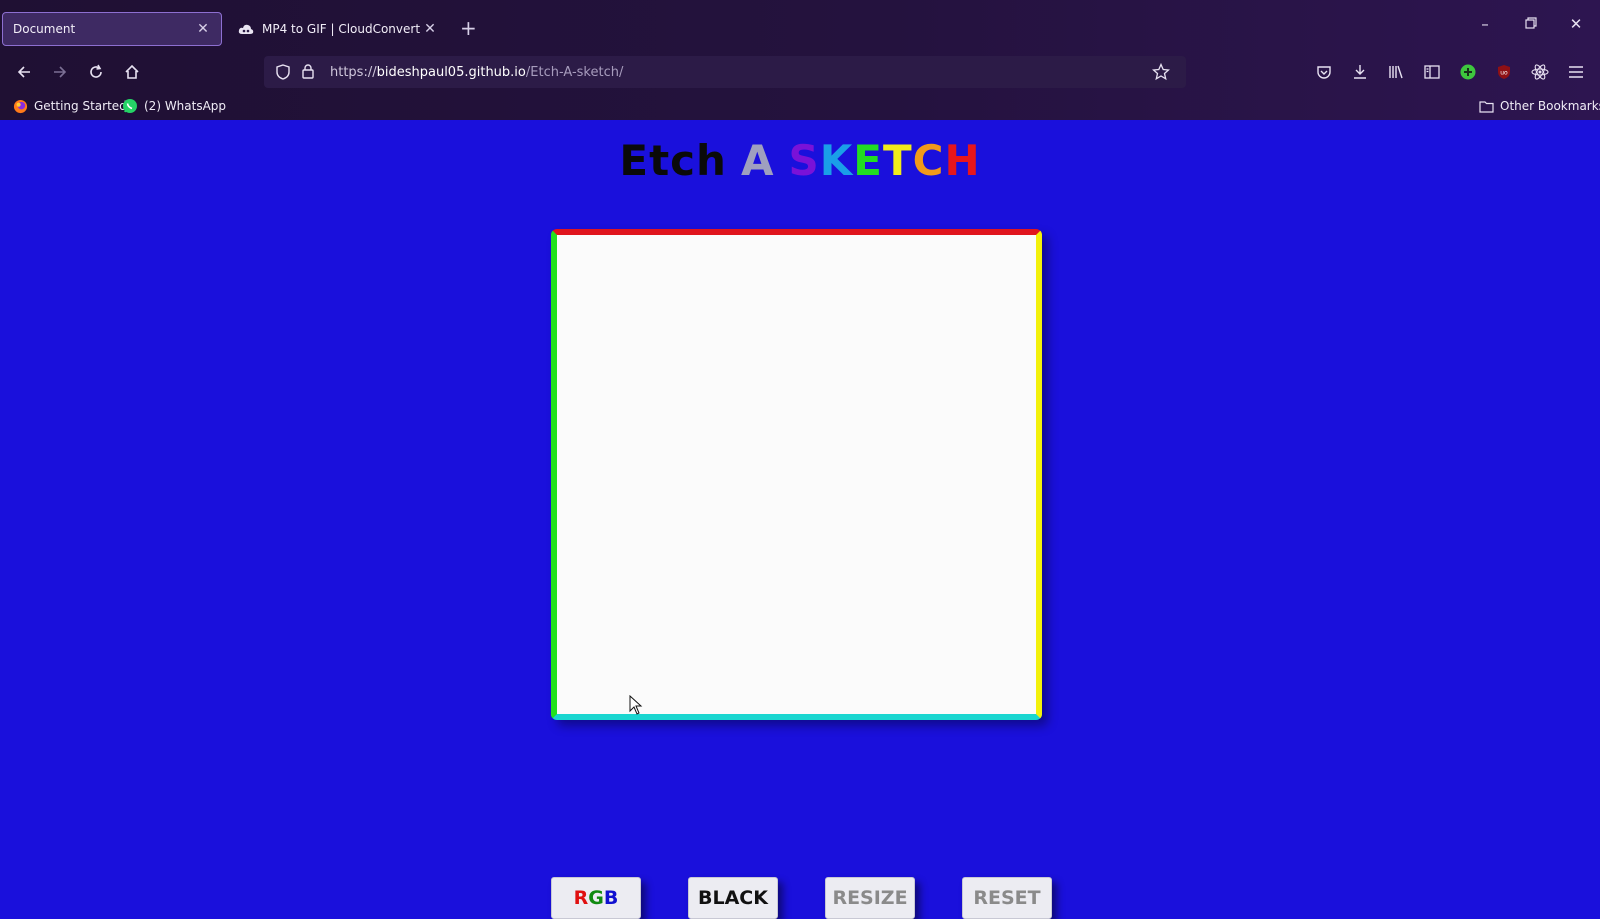  I want to click on library-icon, so click(1396, 72).